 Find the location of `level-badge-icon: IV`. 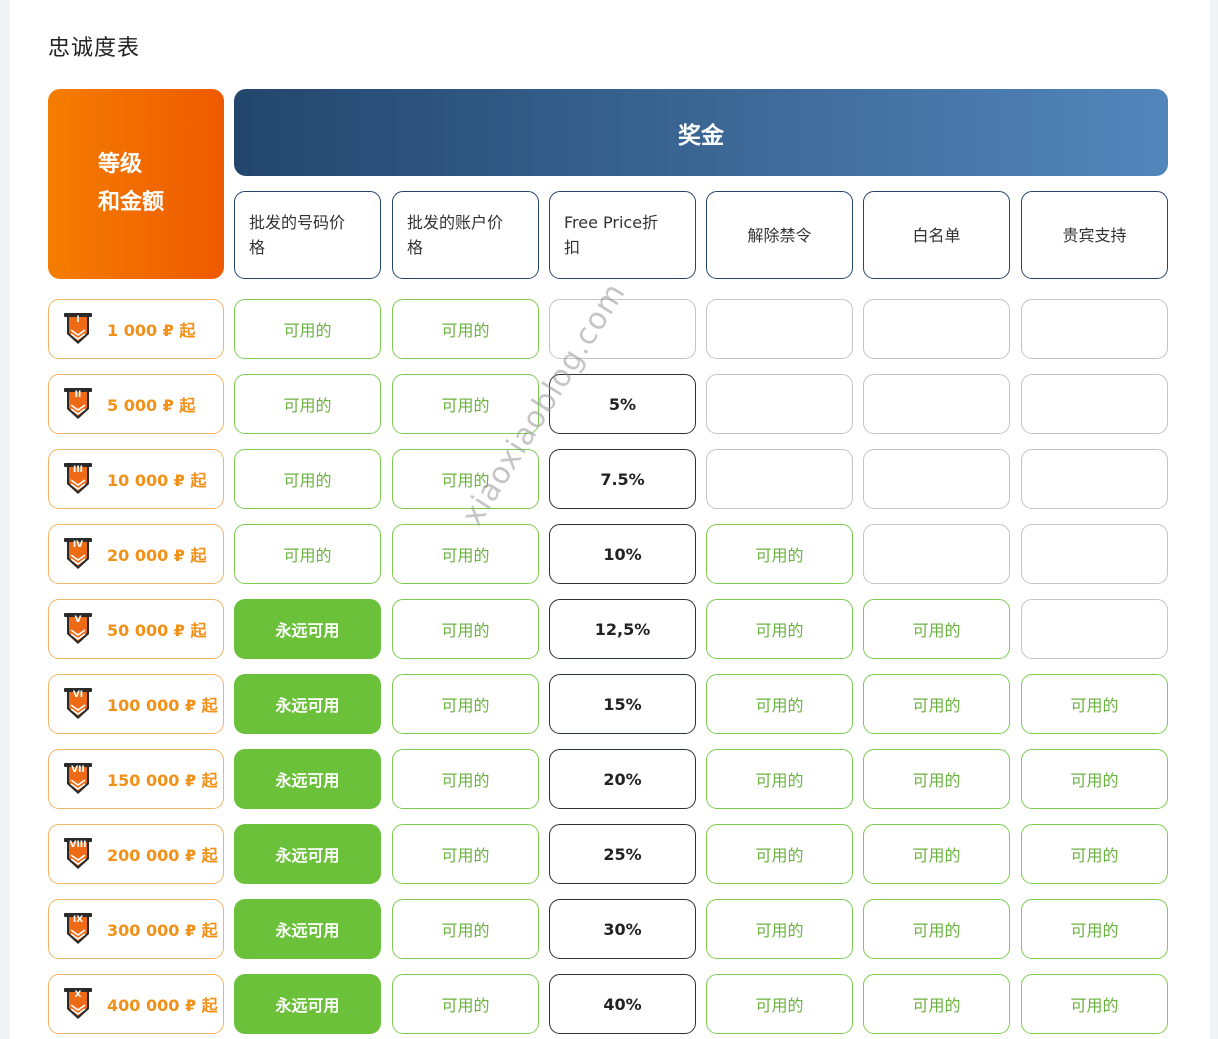

level-badge-icon: IV is located at coordinates (78, 554).